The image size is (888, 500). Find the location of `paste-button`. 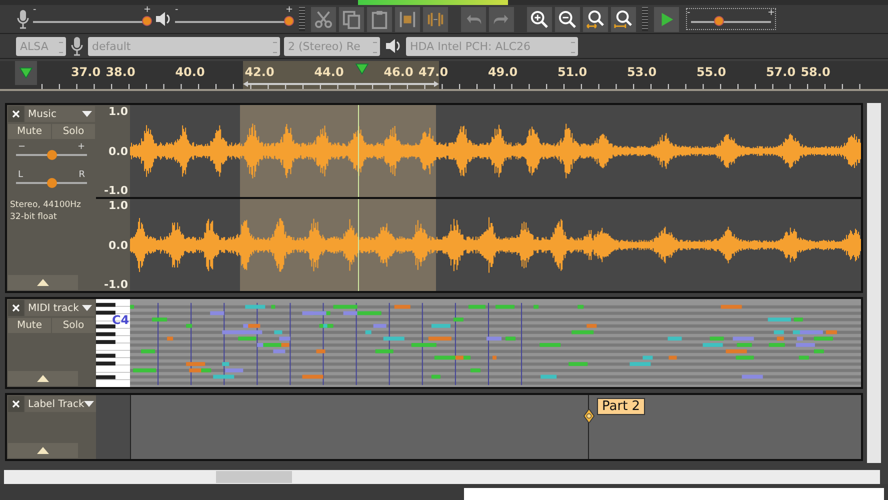

paste-button is located at coordinates (379, 19).